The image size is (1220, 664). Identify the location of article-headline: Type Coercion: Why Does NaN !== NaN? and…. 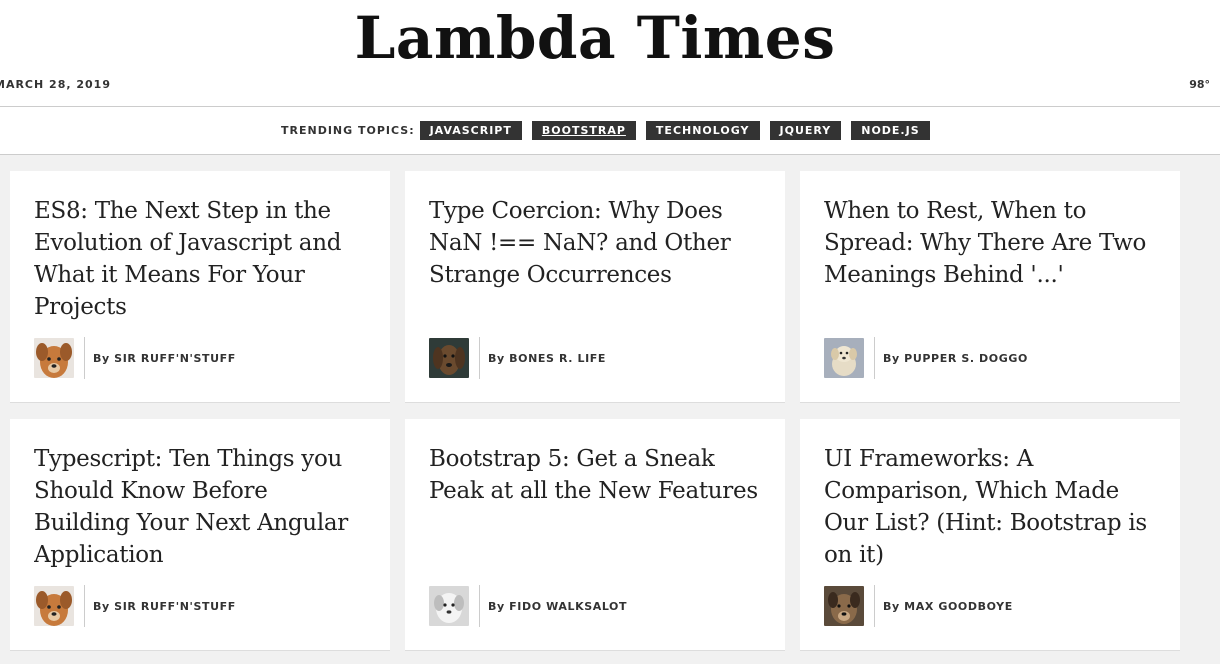
(595, 259).